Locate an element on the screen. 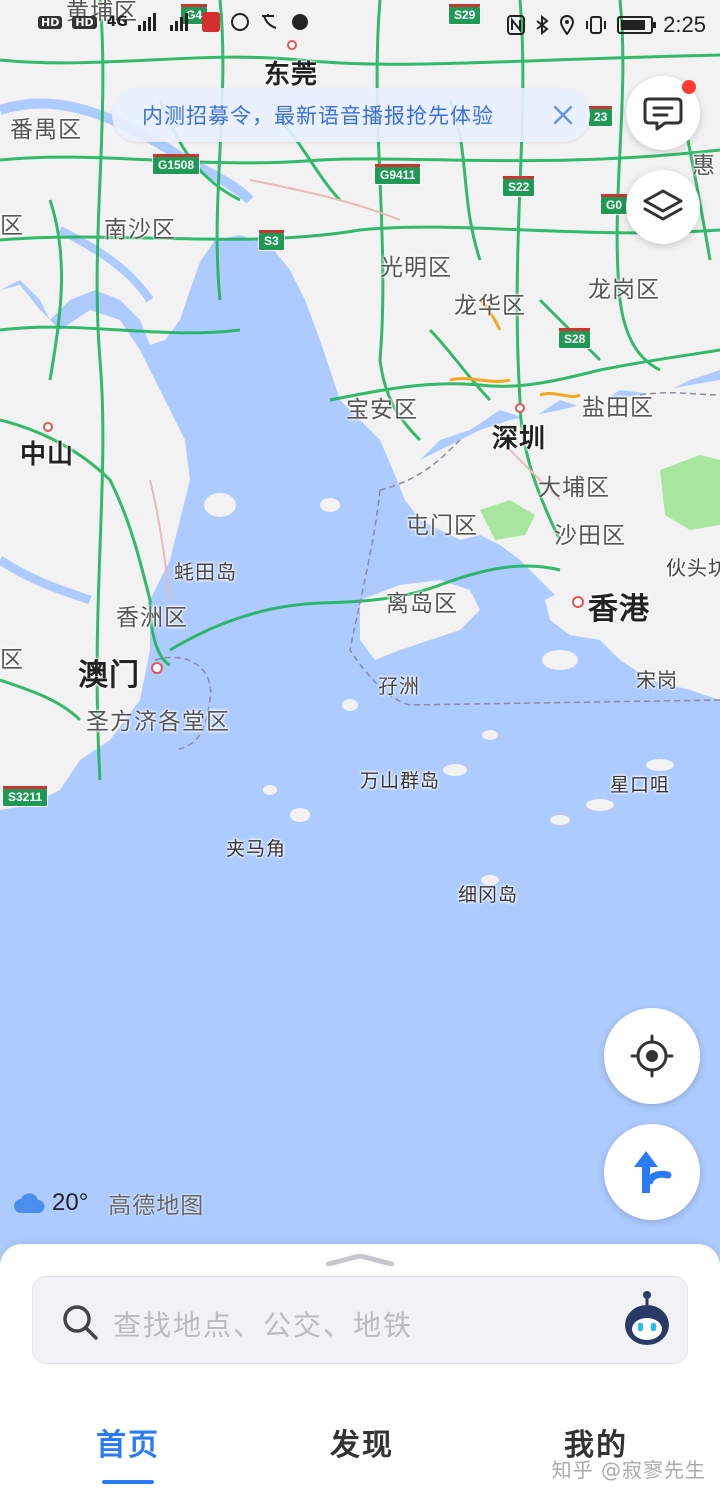  highway-shield-s3: S3 is located at coordinates (271, 240).